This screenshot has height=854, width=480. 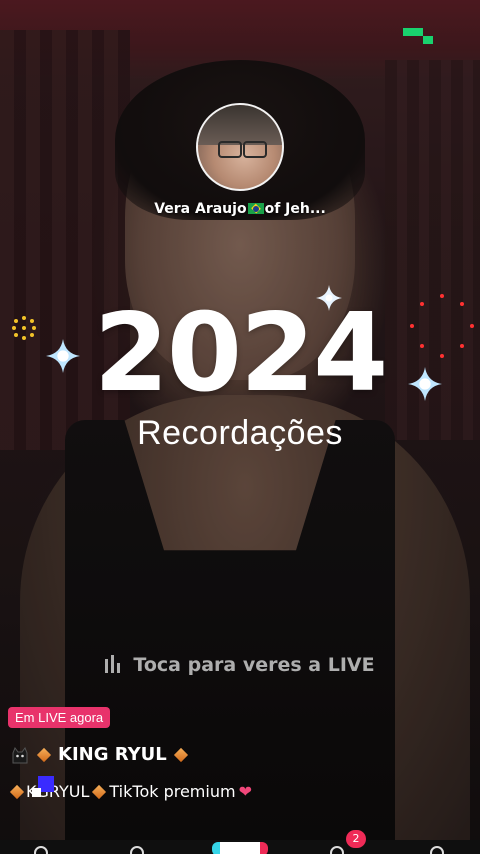 I want to click on username-prefix: Vera Araujo, so click(x=200, y=209).